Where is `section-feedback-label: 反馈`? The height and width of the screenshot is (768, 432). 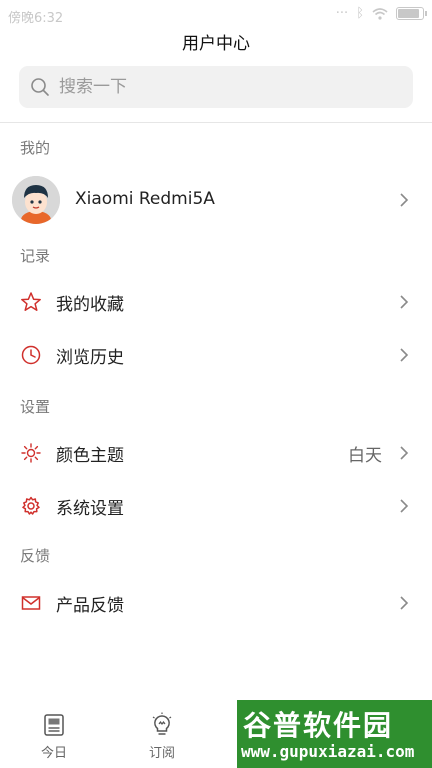 section-feedback-label: 反馈 is located at coordinates (35, 556).